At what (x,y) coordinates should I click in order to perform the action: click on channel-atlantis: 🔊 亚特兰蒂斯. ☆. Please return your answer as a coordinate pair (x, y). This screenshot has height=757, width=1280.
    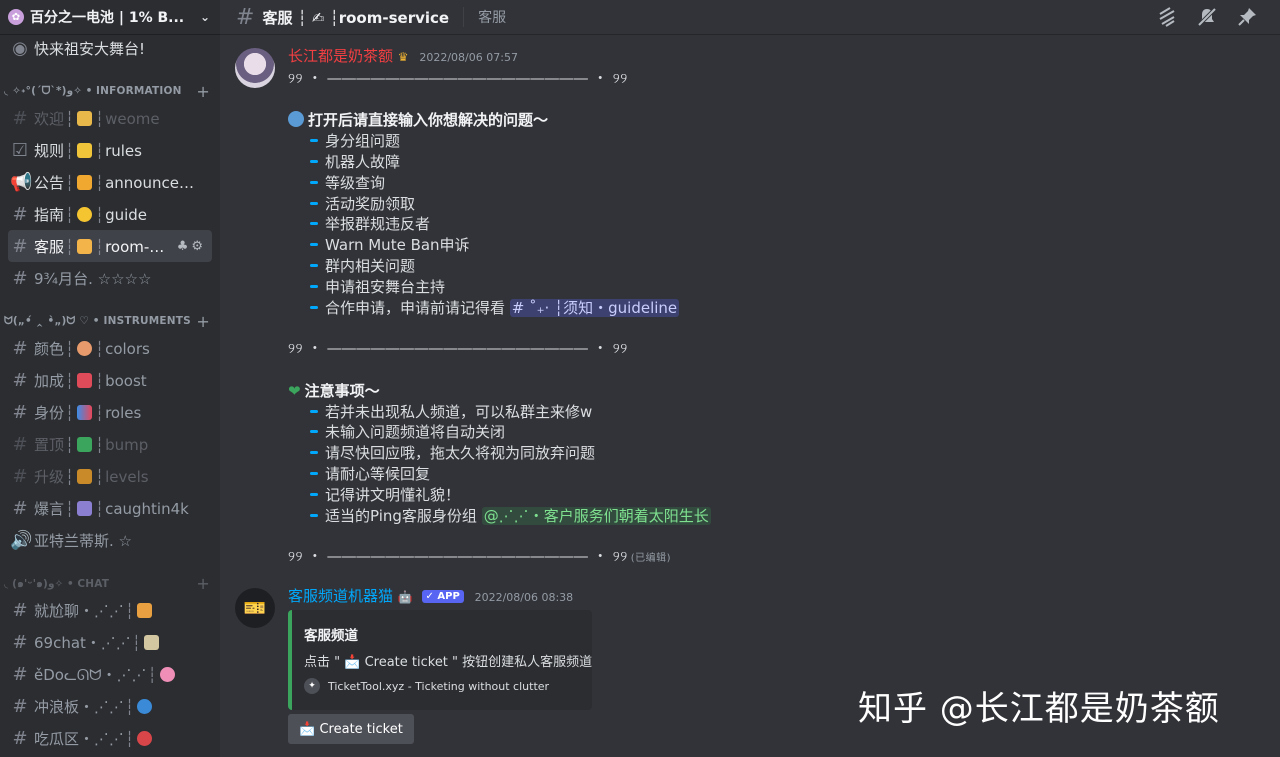
    Looking at the image, I should click on (110, 540).